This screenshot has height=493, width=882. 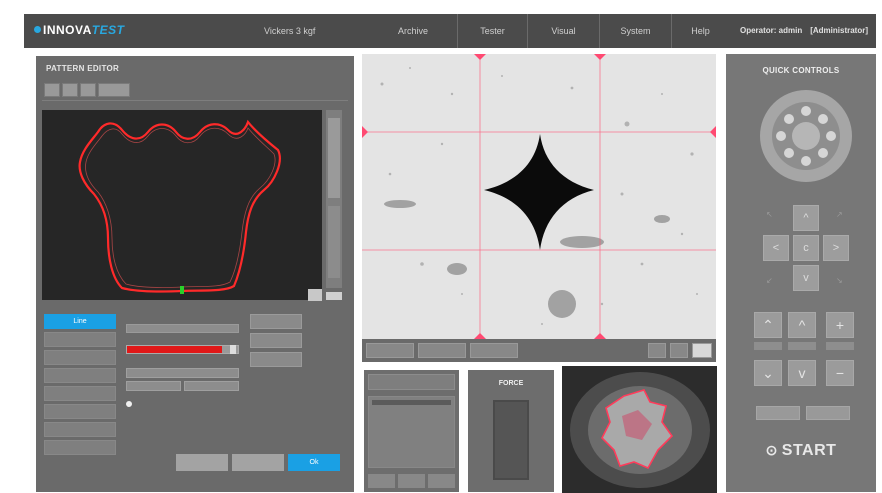 What do you see at coordinates (182, 328) in the screenshot?
I see `param-field` at bounding box center [182, 328].